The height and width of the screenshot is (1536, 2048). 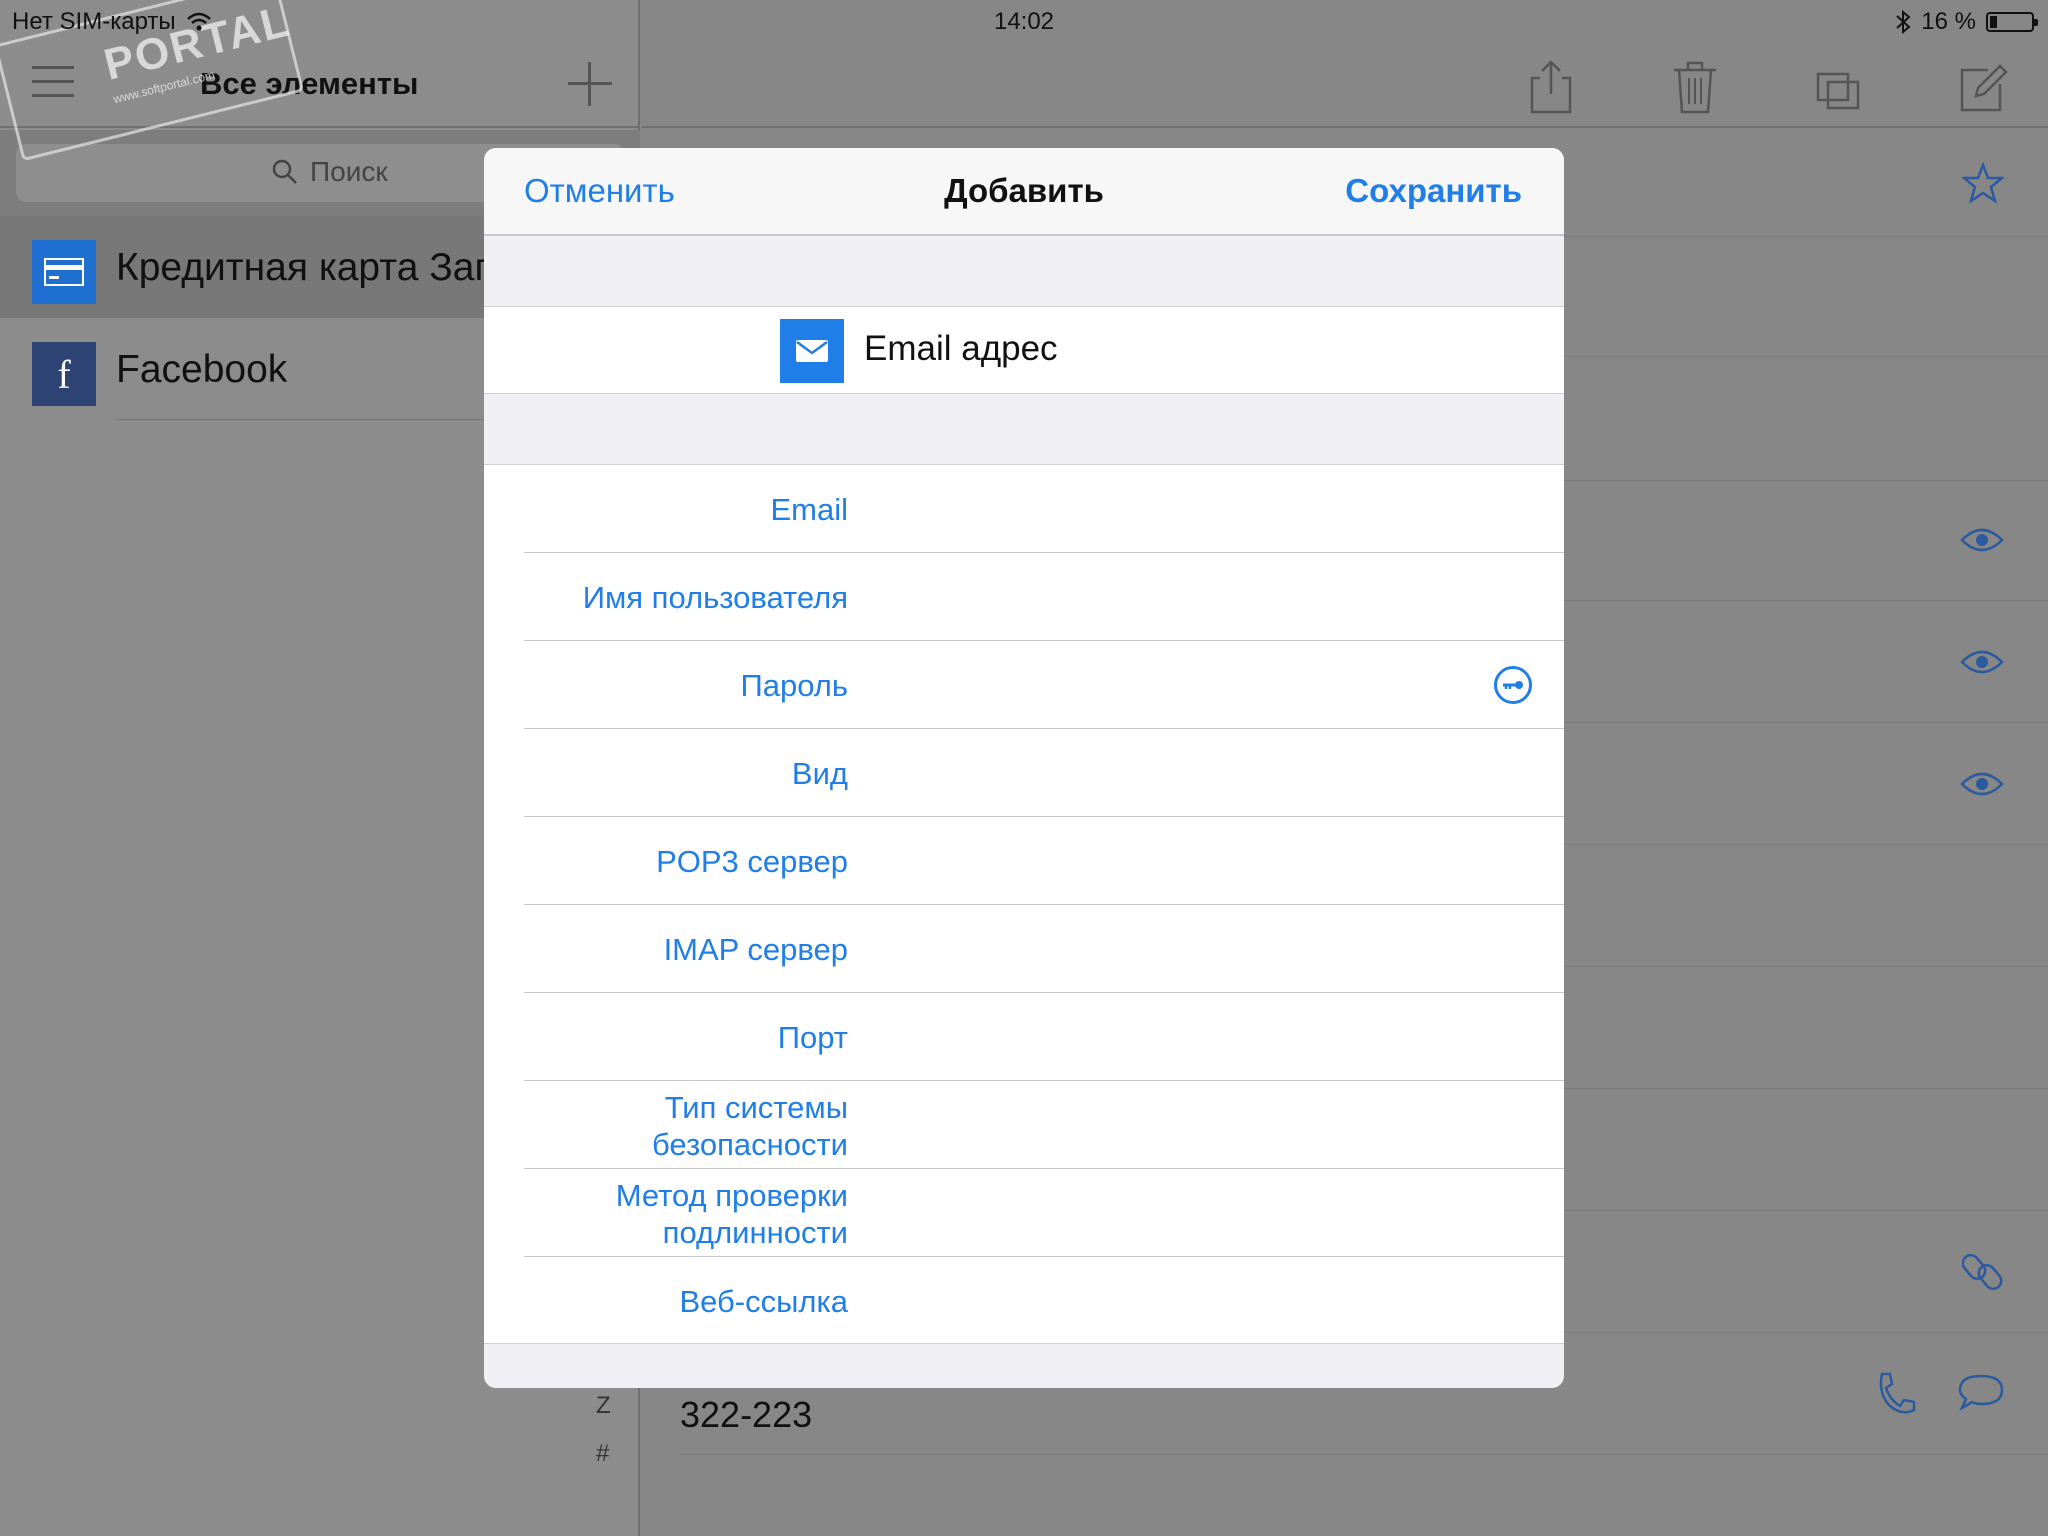 What do you see at coordinates (1178, 773) in the screenshot?
I see `type-input` at bounding box center [1178, 773].